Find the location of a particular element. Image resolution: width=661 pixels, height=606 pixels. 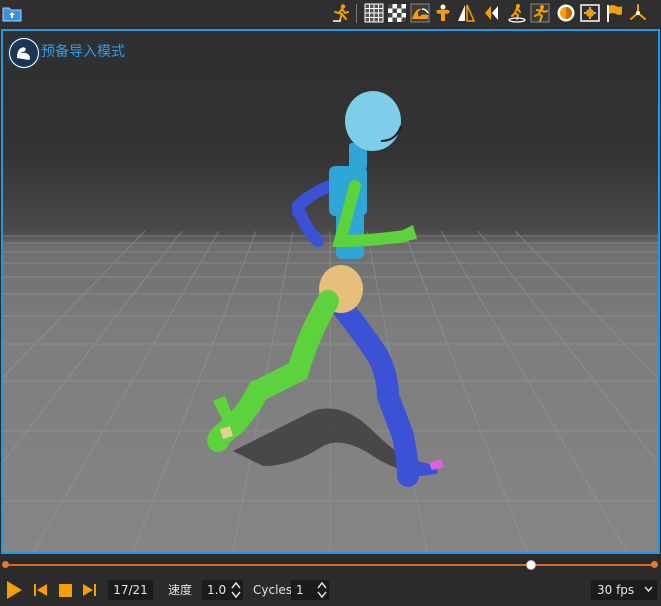

cycles-value: 1 is located at coordinates (300, 590).